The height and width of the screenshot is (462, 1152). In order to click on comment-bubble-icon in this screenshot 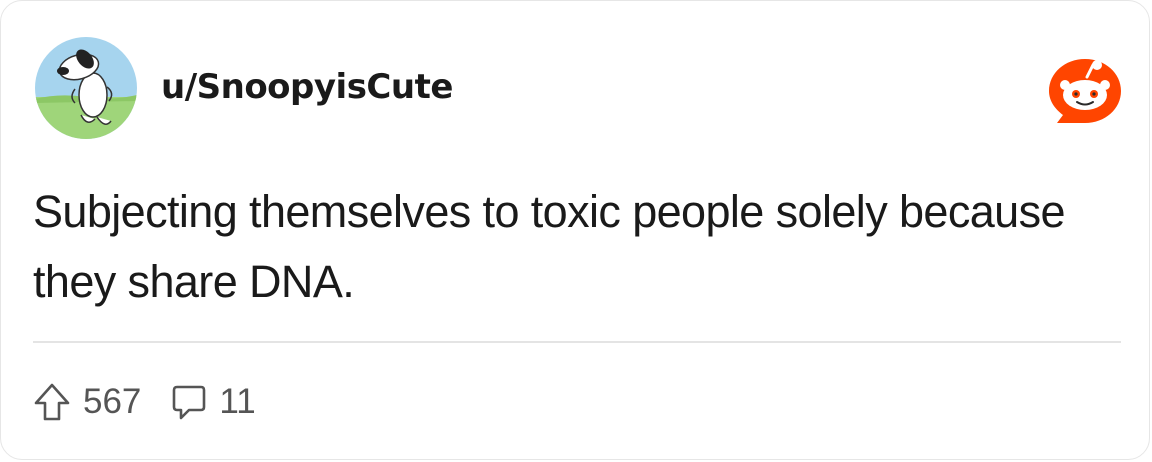, I will do `click(189, 402)`.